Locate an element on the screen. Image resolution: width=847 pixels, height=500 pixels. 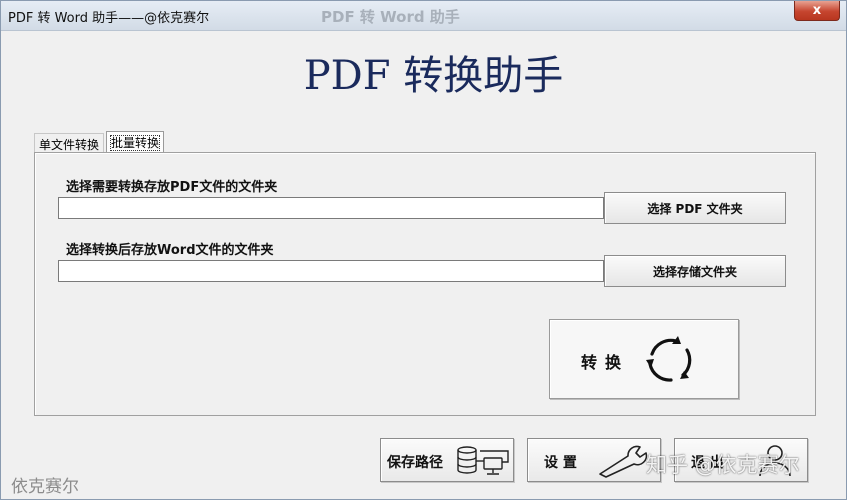
author-footer: 依克赛尔 is located at coordinates (45, 487).